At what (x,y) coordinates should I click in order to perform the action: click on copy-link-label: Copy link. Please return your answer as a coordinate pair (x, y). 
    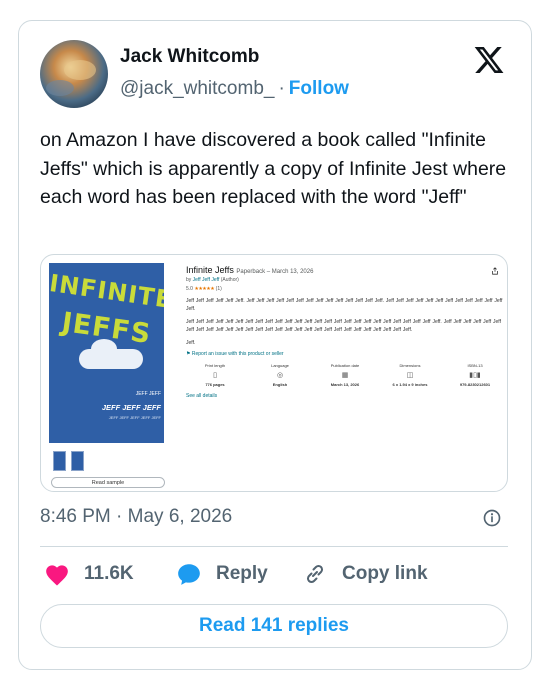
    Looking at the image, I should click on (385, 573).